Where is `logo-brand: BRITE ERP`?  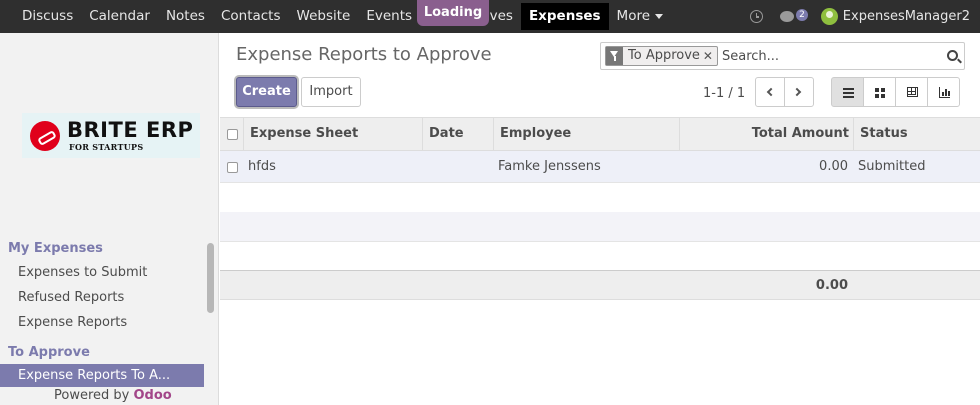 logo-brand: BRITE ERP is located at coordinates (130, 130).